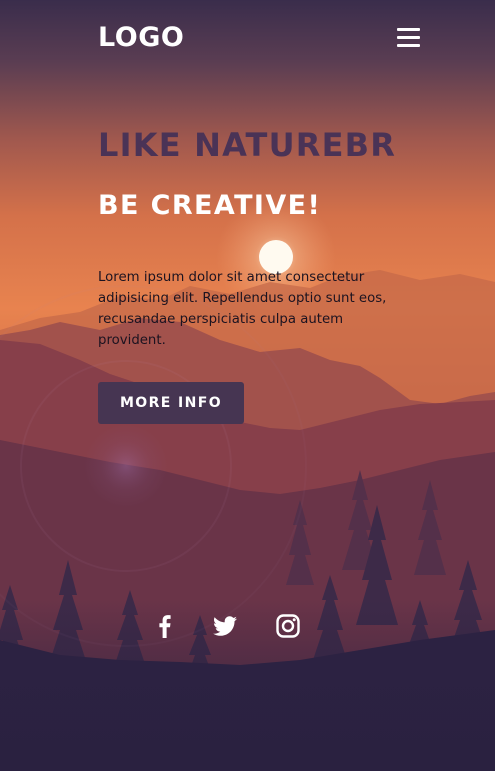 Image resolution: width=495 pixels, height=771 pixels. What do you see at coordinates (165, 626) in the screenshot?
I see `facebook-icon` at bounding box center [165, 626].